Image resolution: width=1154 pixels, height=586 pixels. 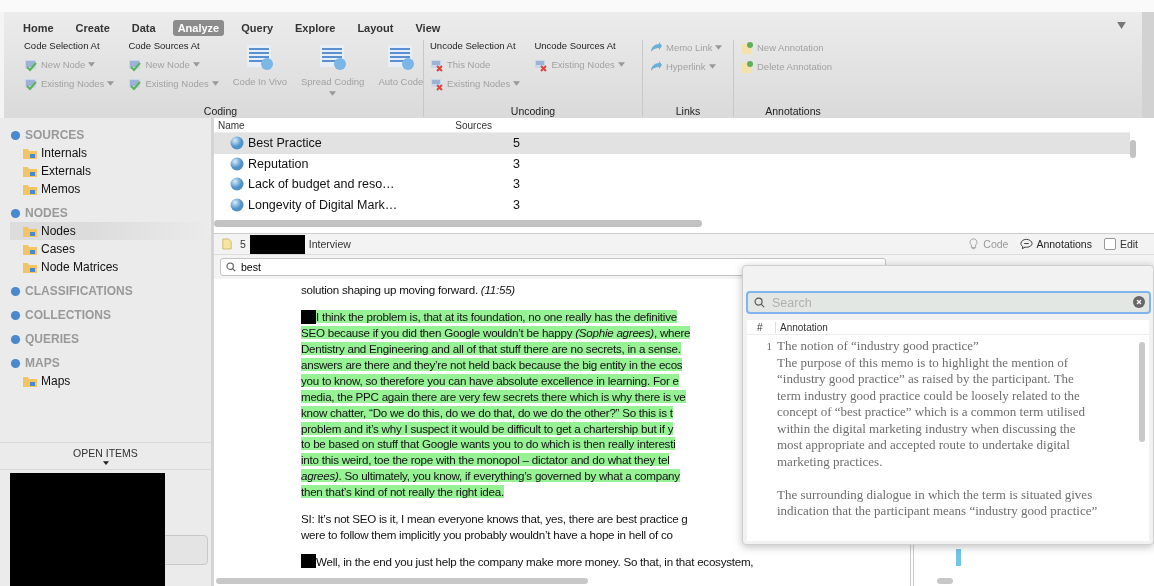 I want to click on sidebar-item: Externals, so click(x=110, y=171).